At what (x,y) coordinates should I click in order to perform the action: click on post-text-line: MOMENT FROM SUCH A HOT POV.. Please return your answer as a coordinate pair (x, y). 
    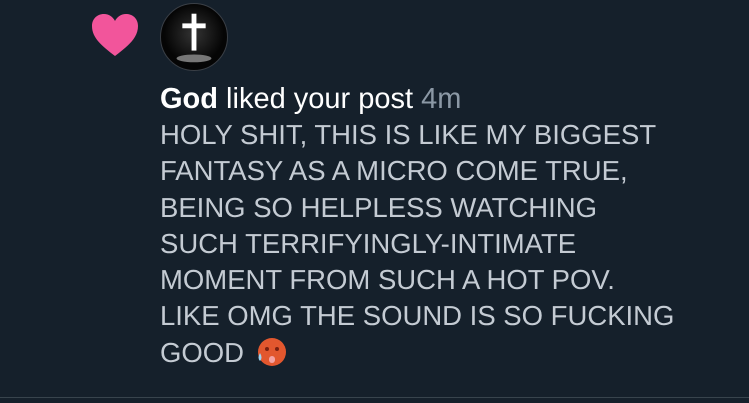
    Looking at the image, I should click on (387, 280).